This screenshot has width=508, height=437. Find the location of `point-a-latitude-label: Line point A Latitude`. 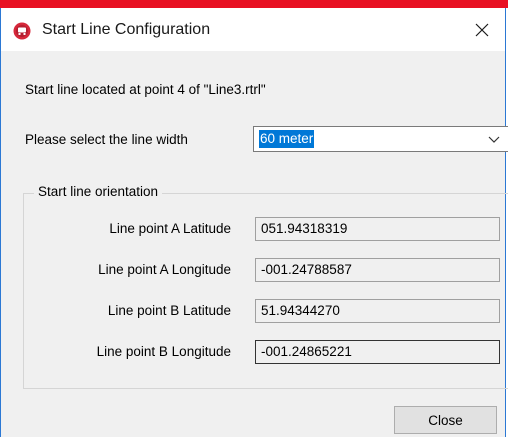

point-a-latitude-label: Line point A Latitude is located at coordinates (170, 228).